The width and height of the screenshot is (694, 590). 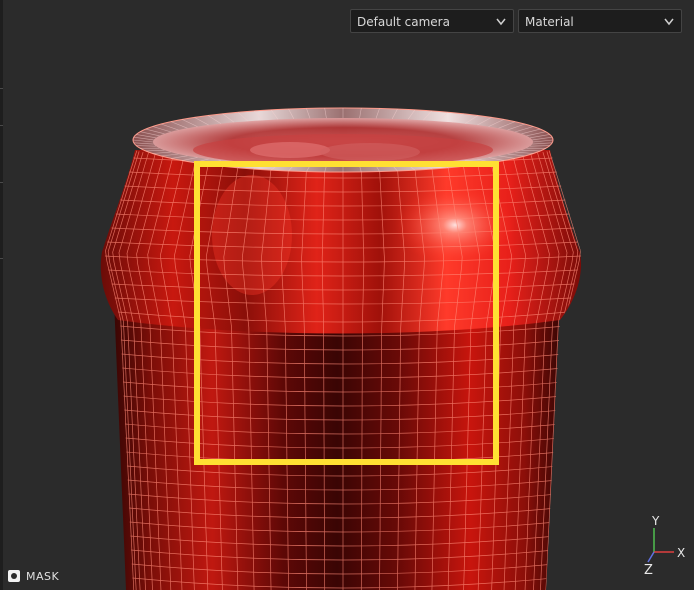 I want to click on view-mode-select: Material, so click(x=600, y=21).